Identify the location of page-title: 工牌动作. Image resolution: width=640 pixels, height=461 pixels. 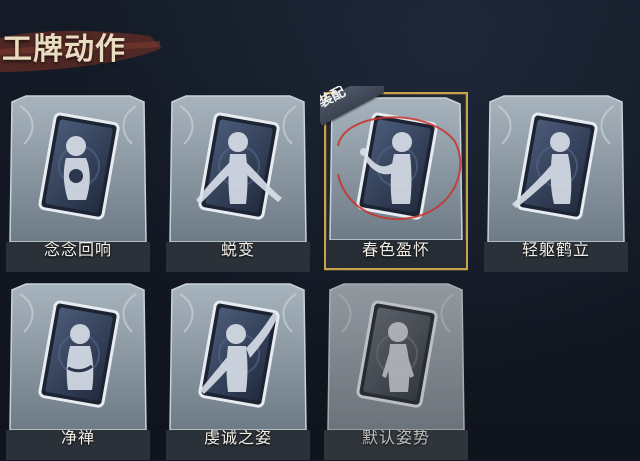
(64, 49).